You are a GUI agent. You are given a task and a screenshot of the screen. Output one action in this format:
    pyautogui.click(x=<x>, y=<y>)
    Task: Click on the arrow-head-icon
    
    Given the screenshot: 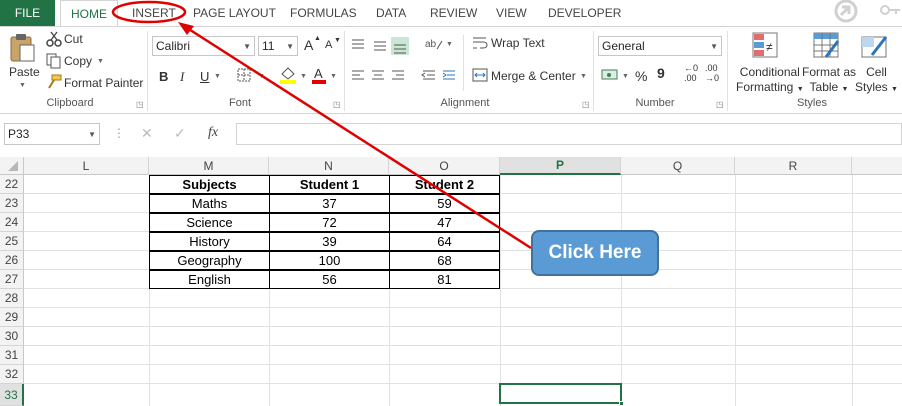 What is the action you would take?
    pyautogui.click(x=186, y=28)
    